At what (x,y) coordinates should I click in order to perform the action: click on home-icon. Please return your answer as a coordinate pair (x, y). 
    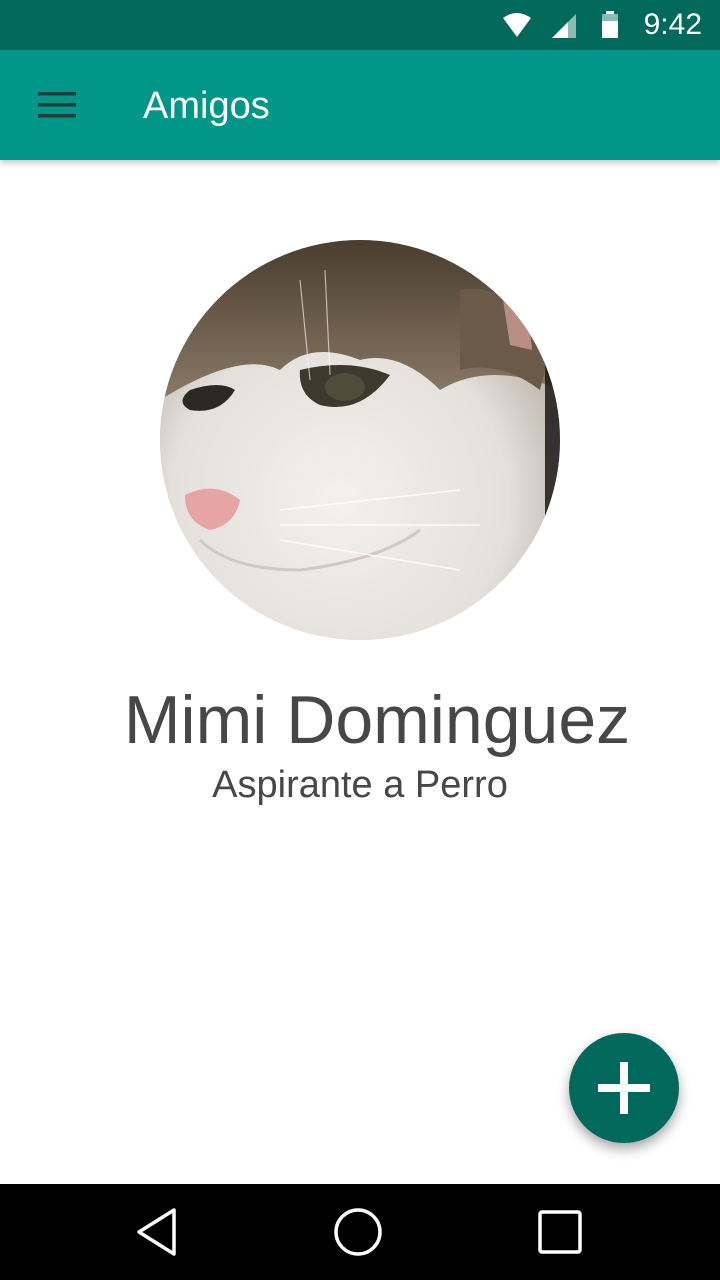
    Looking at the image, I should click on (358, 1232).